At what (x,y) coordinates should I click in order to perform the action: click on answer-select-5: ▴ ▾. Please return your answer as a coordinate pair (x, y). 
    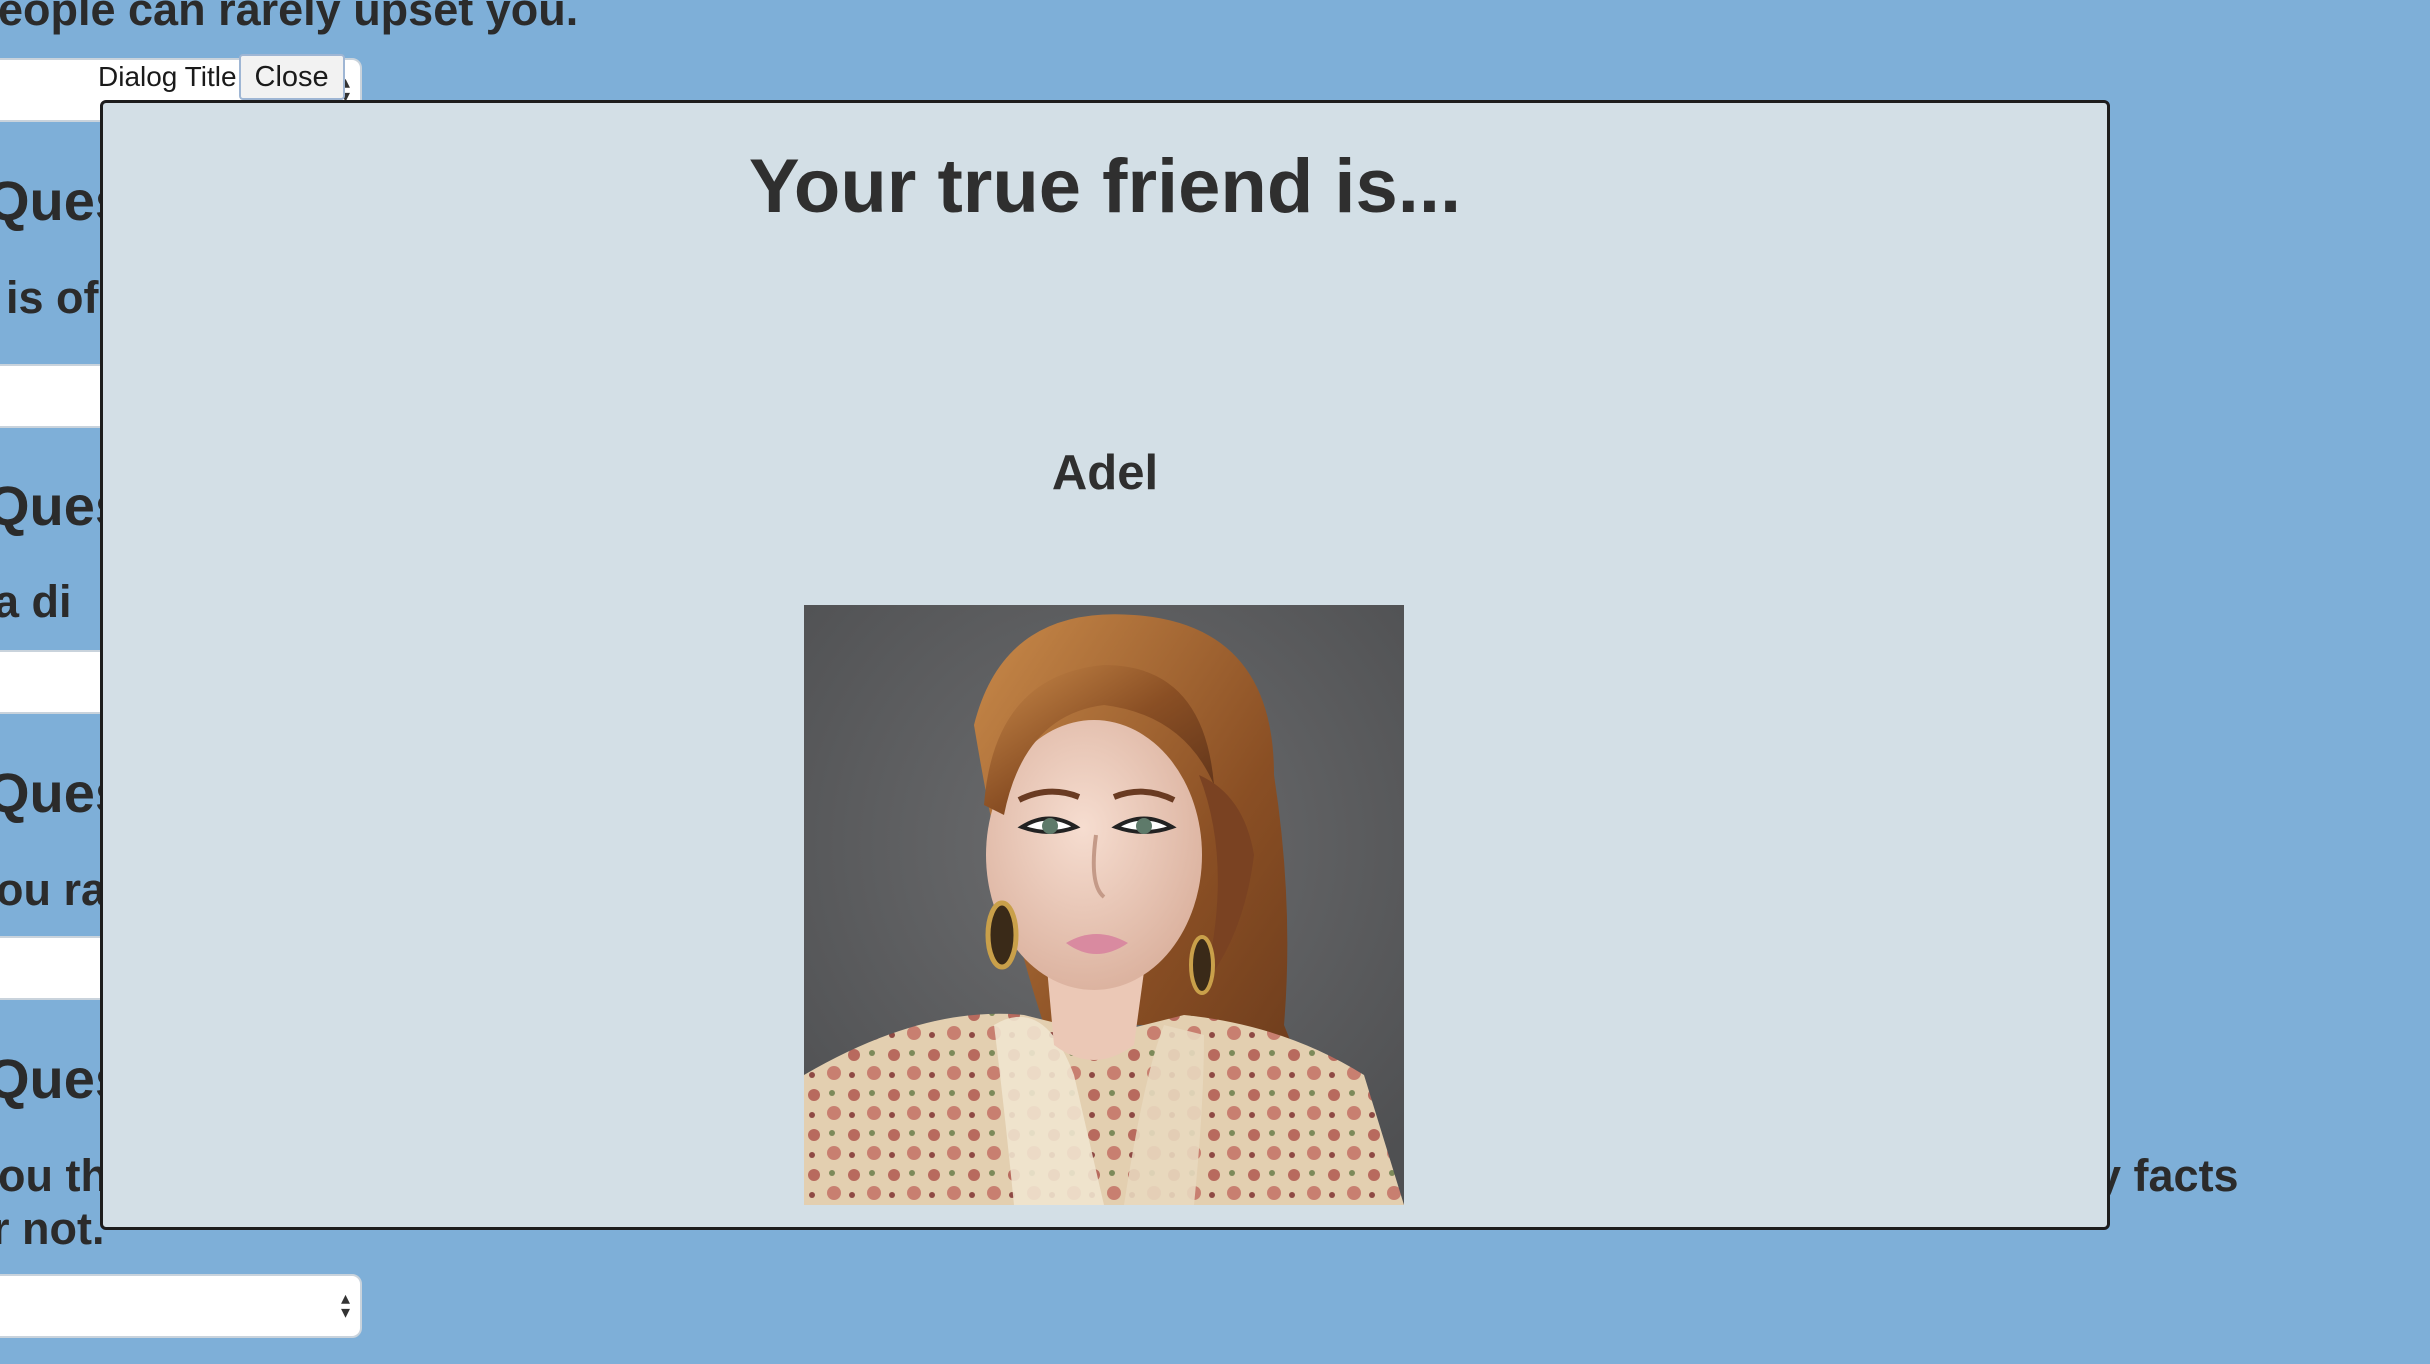
    Looking at the image, I should click on (181, 1306).